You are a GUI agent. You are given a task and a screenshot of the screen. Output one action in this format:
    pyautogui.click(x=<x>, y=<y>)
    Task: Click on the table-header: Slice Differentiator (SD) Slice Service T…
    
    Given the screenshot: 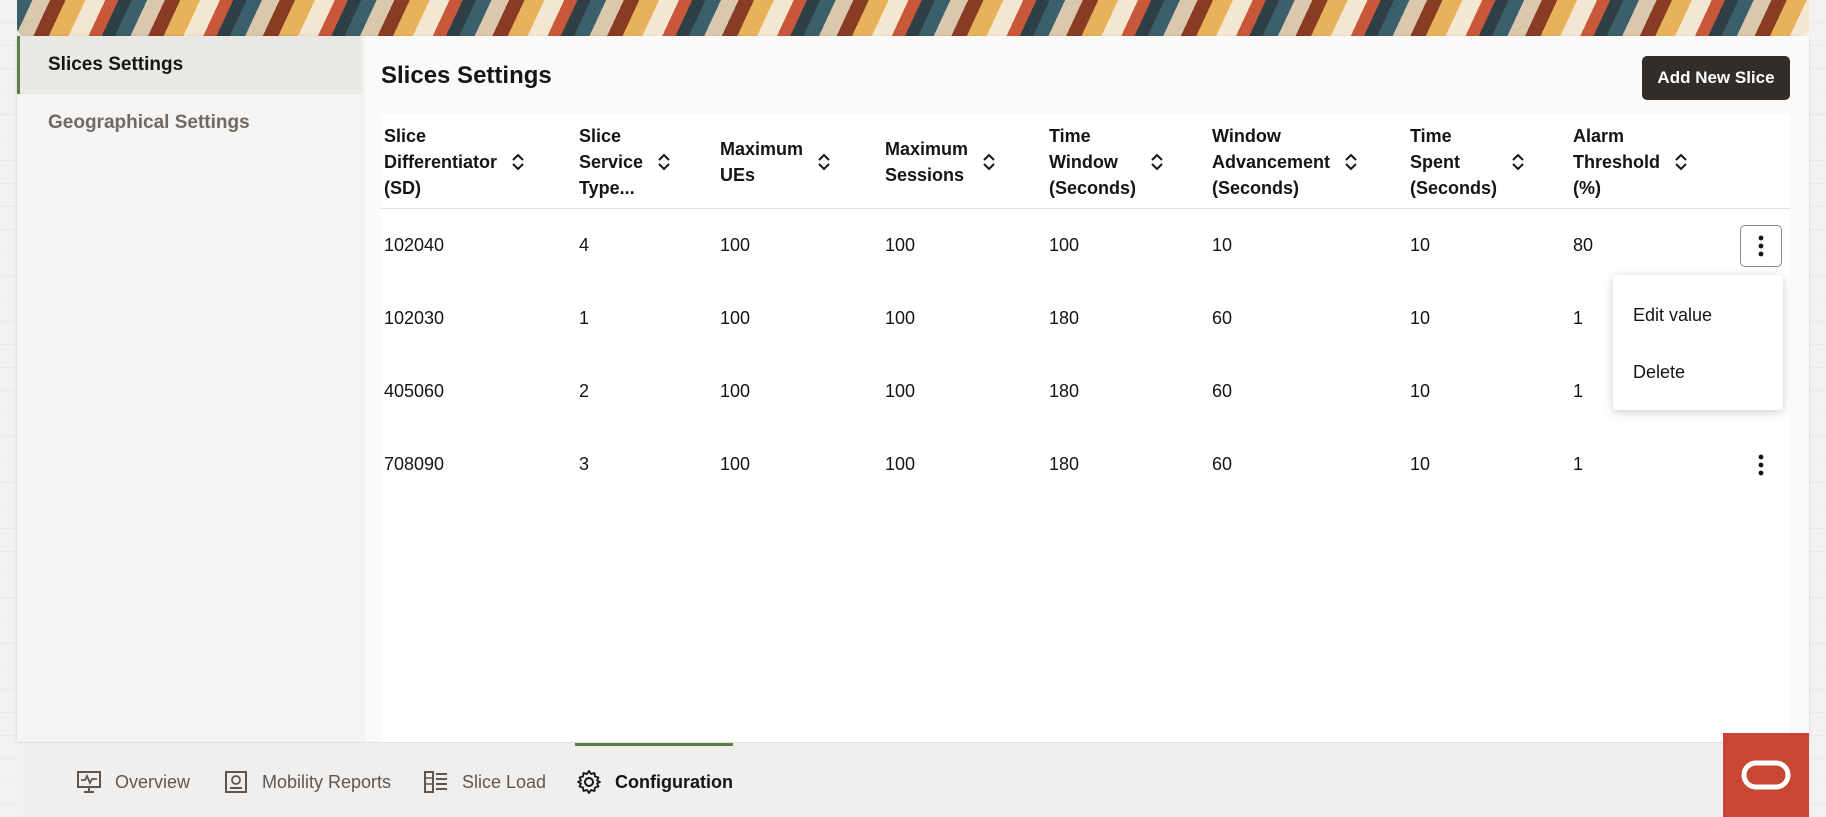 What is the action you would take?
    pyautogui.click(x=1085, y=161)
    